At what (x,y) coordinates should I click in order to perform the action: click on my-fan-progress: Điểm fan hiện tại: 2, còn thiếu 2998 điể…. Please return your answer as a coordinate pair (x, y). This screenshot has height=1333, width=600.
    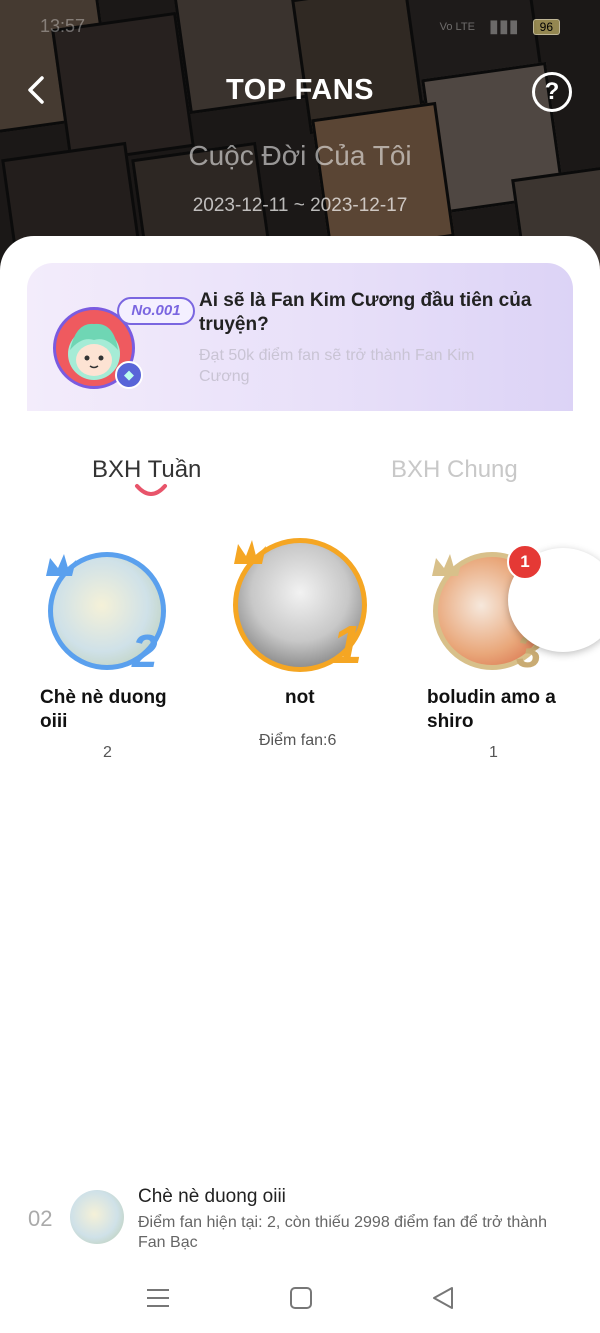
    Looking at the image, I should click on (342, 1232).